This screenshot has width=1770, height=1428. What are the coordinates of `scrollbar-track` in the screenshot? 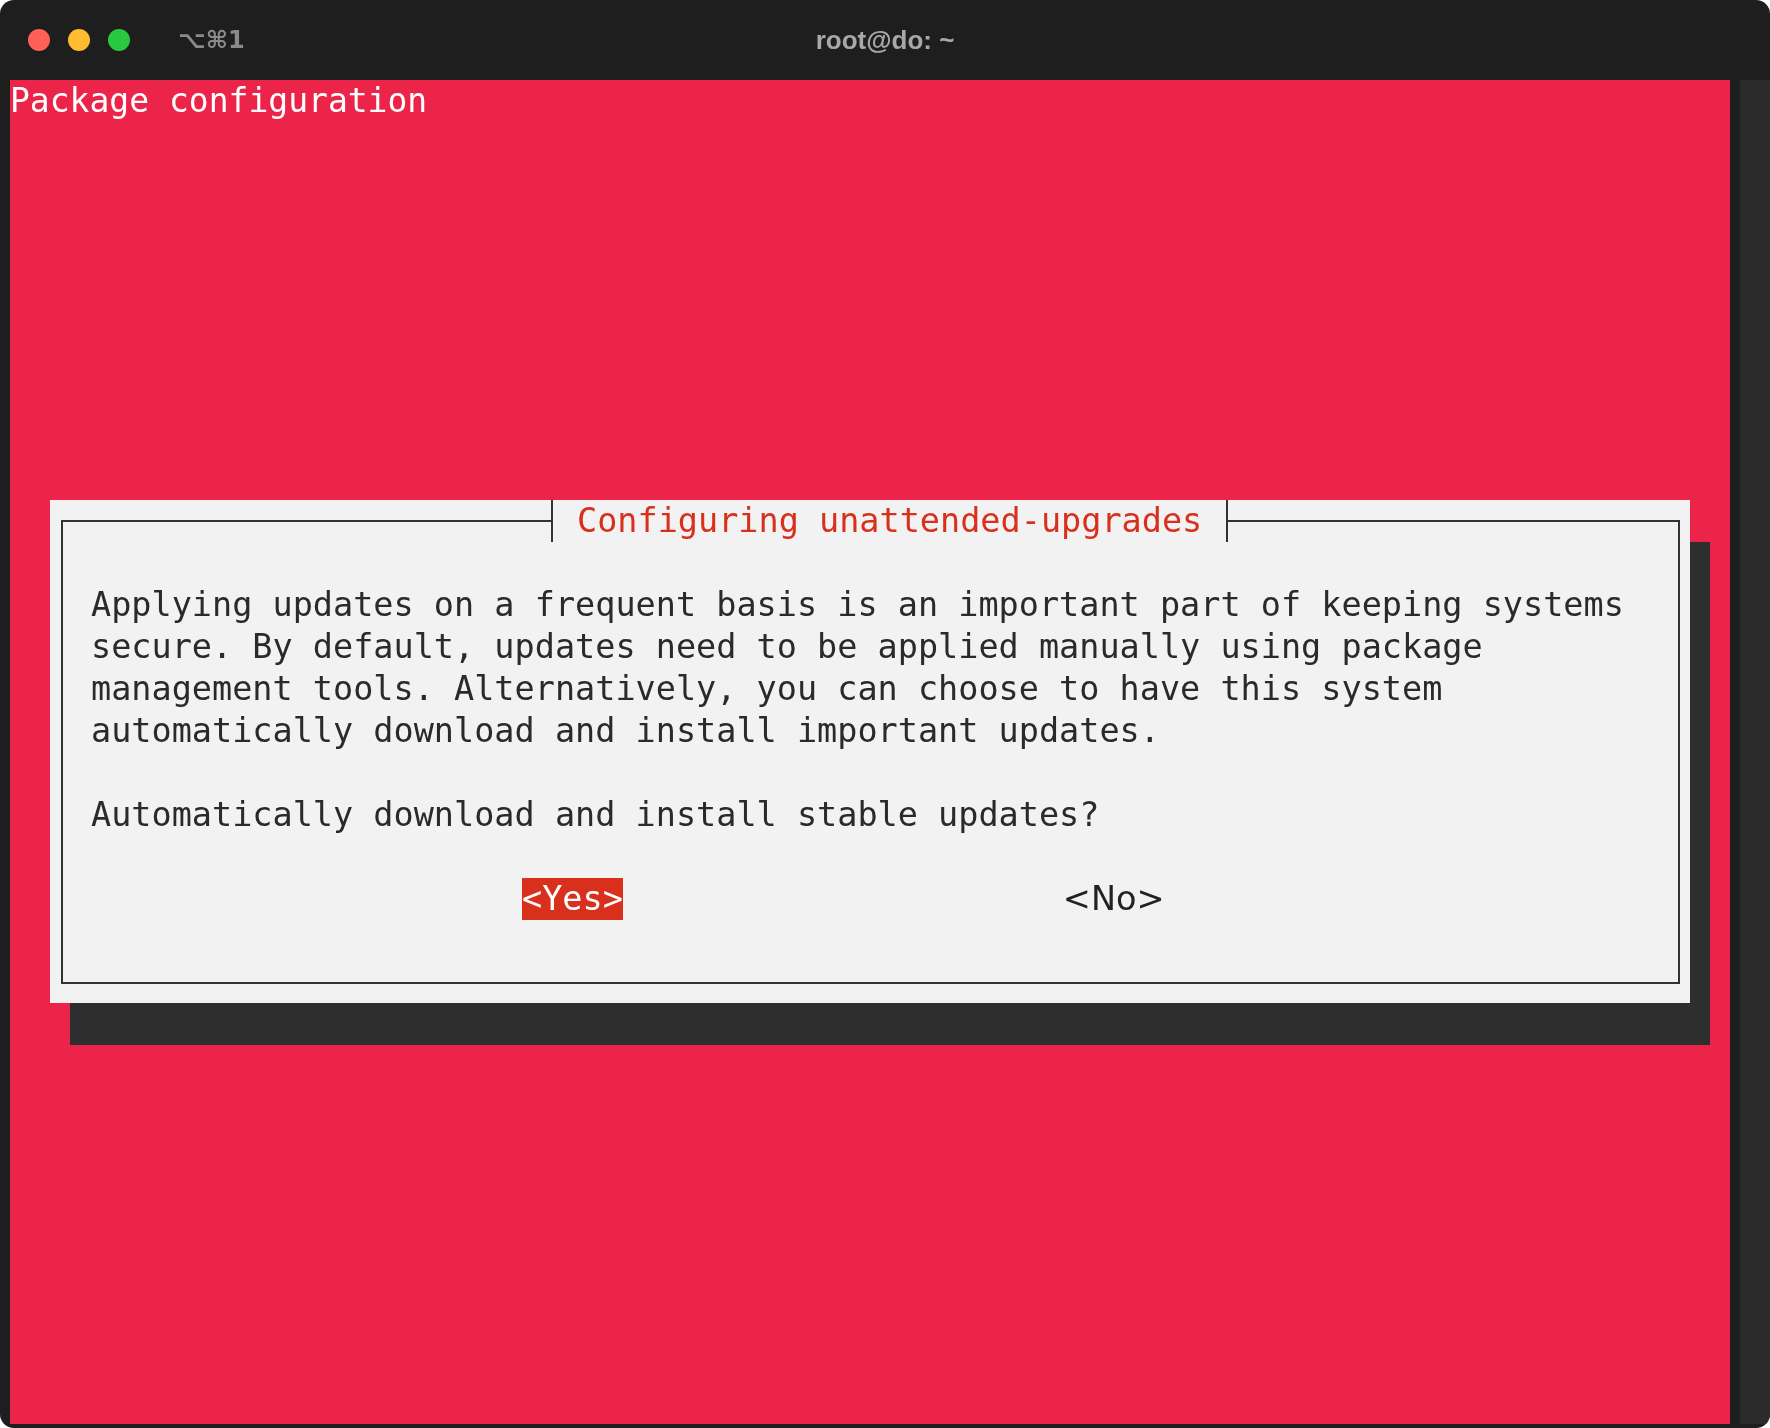 It's located at (1755, 752).